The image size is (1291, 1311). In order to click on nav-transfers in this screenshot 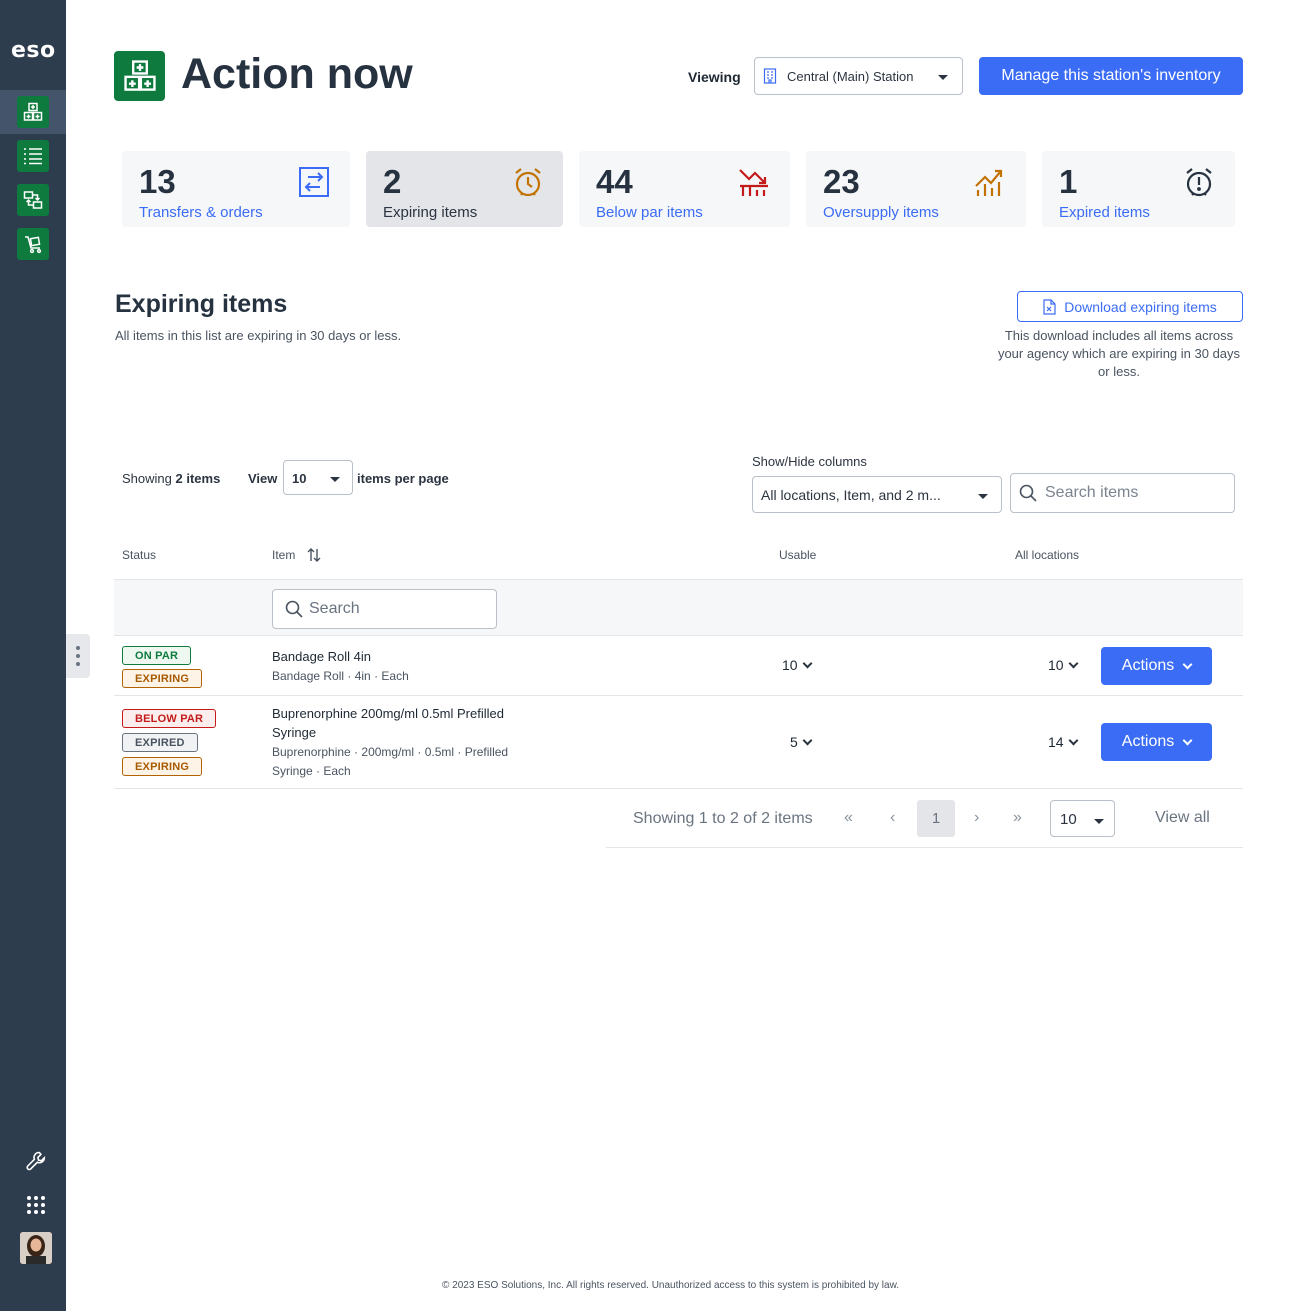, I will do `click(33, 200)`.